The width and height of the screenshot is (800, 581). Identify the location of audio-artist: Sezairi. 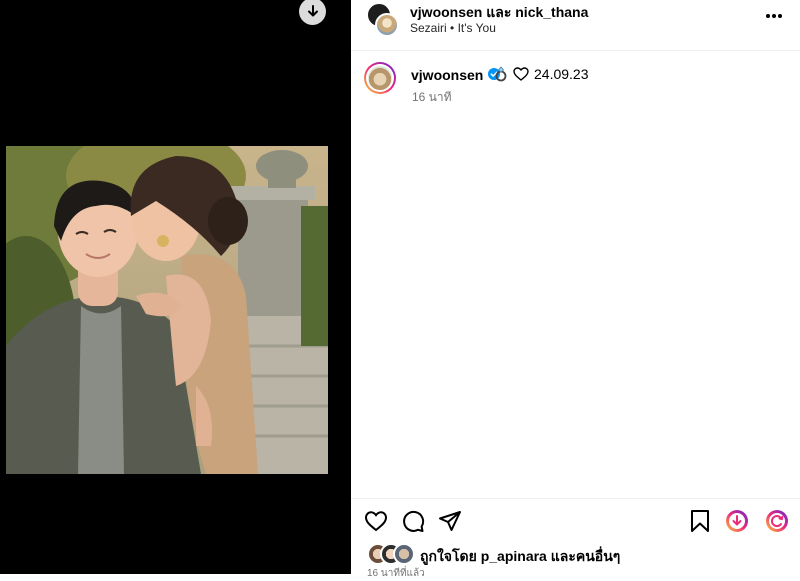
(428, 28).